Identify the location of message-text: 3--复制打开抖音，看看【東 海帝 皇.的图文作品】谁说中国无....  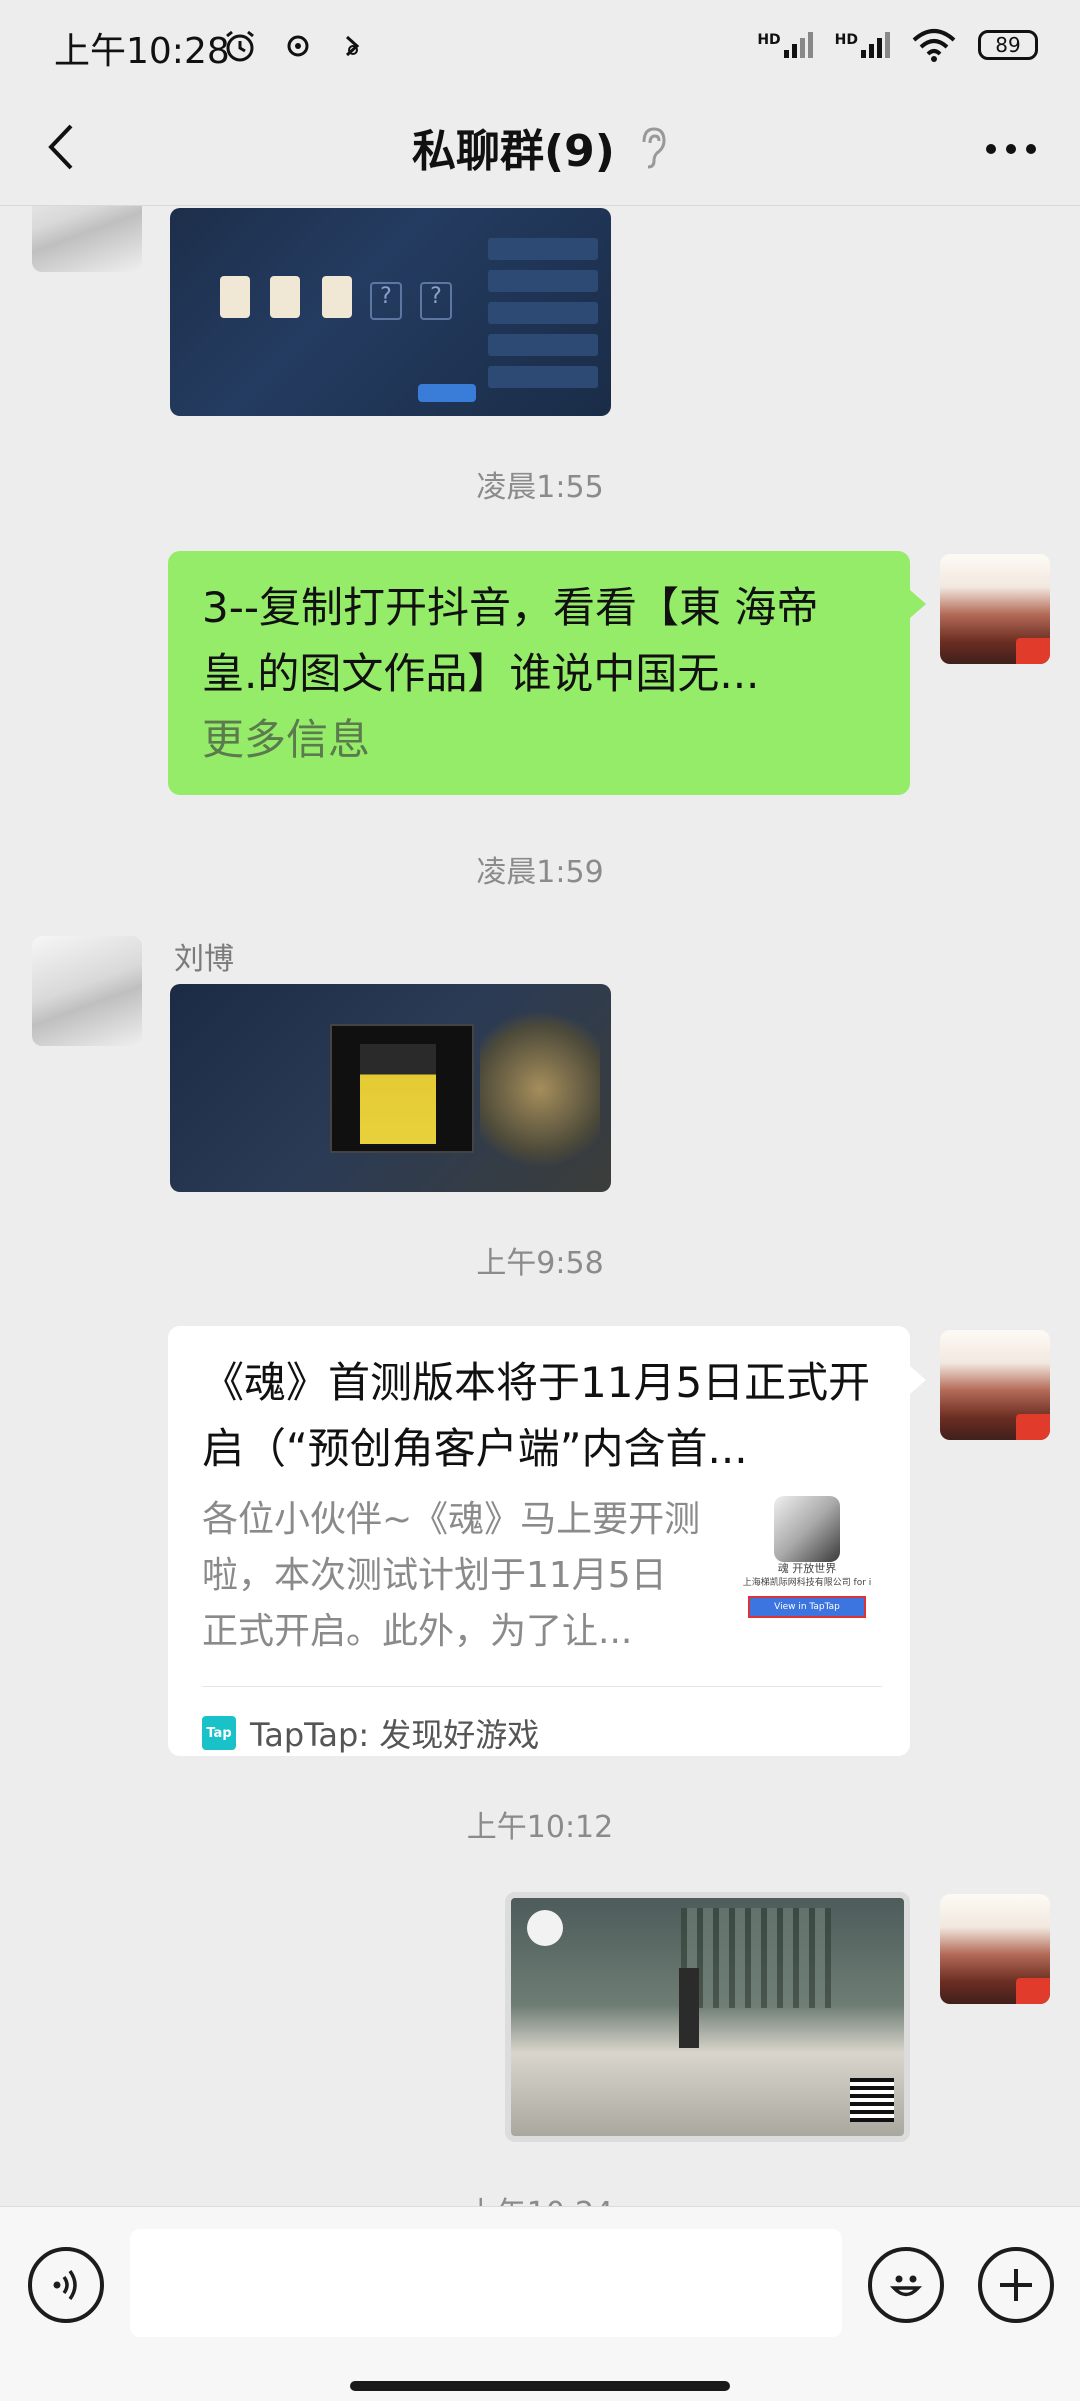
(510, 640).